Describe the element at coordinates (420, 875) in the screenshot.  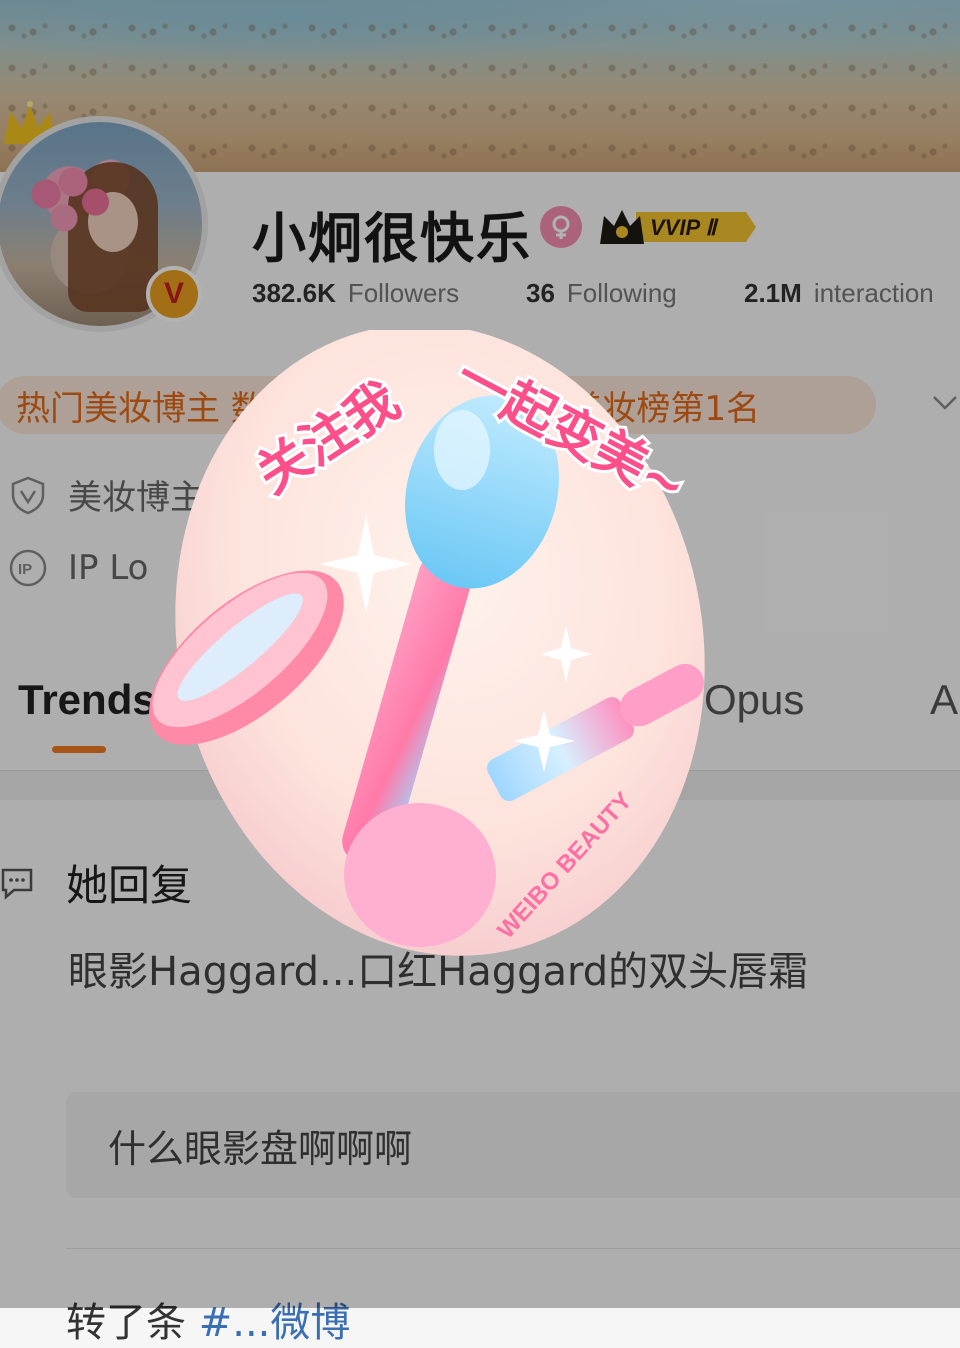
I see `makeup-sponge-icon` at that location.